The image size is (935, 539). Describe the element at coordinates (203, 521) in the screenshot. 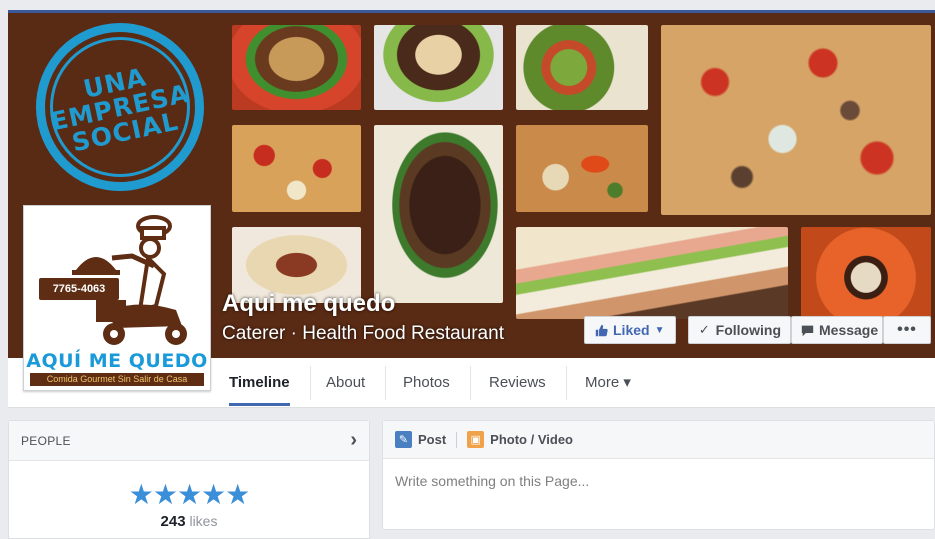

I see `likes-label: likes` at that location.